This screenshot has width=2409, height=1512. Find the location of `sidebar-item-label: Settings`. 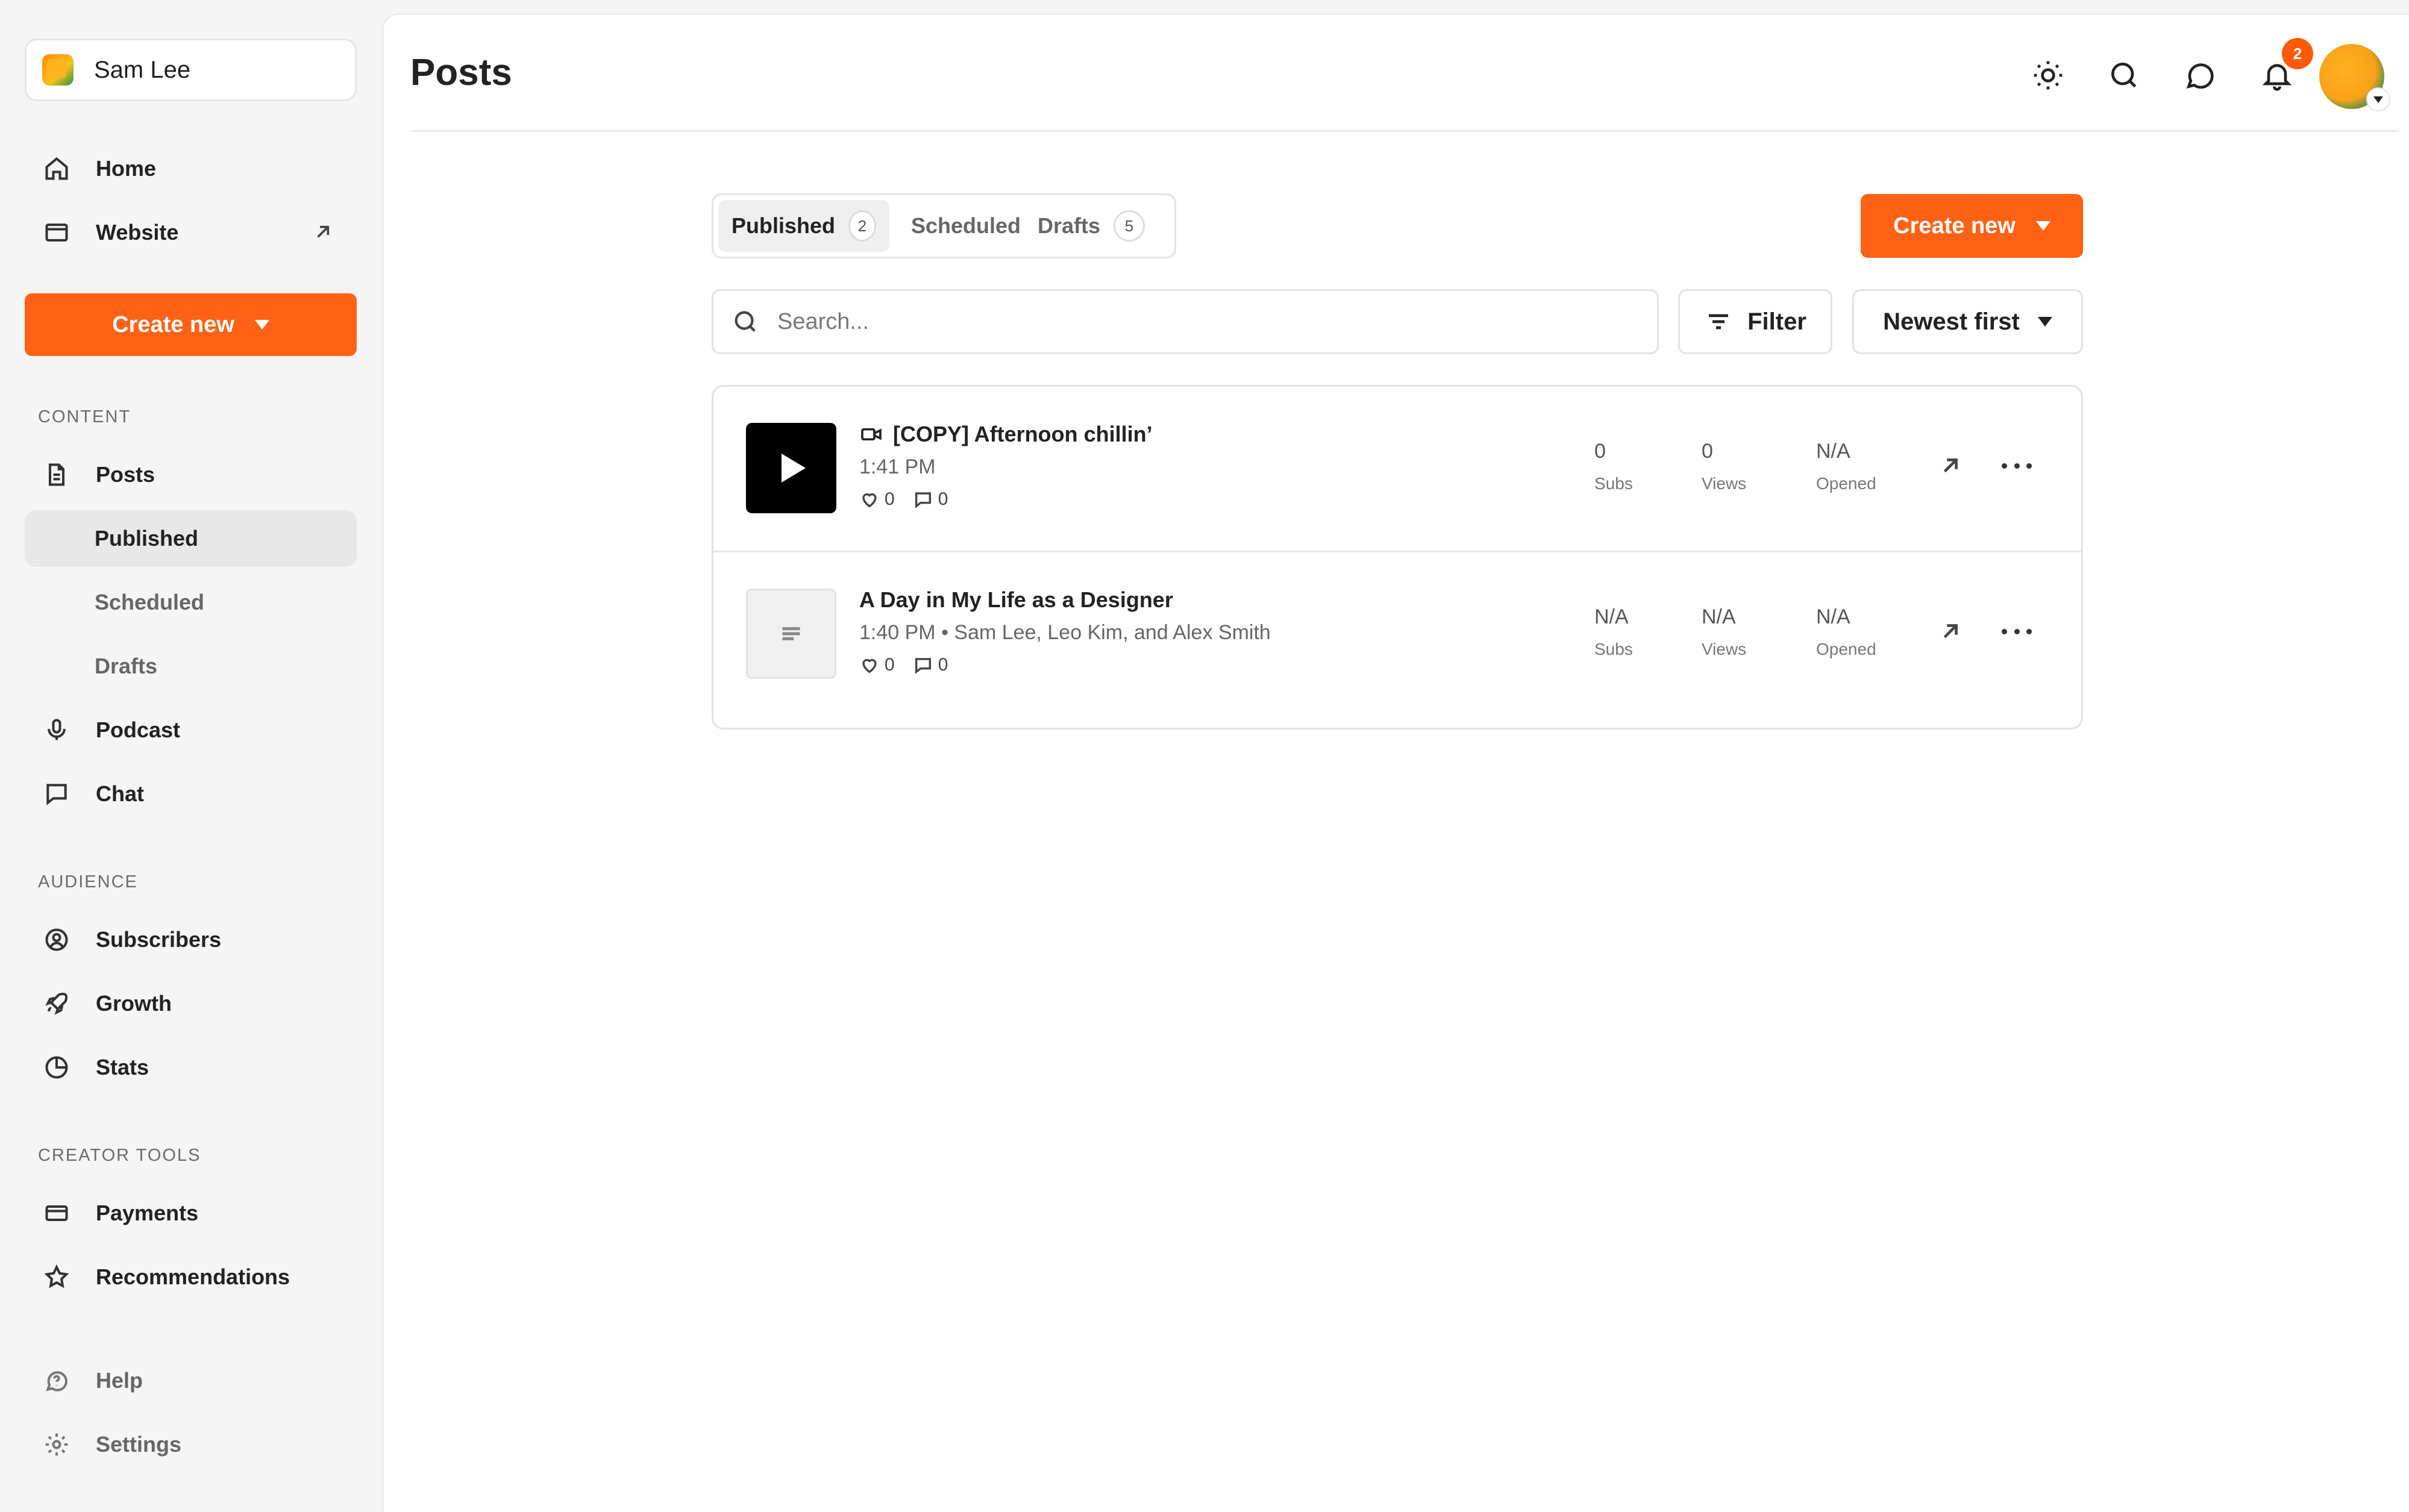

sidebar-item-label: Settings is located at coordinates (139, 1444).